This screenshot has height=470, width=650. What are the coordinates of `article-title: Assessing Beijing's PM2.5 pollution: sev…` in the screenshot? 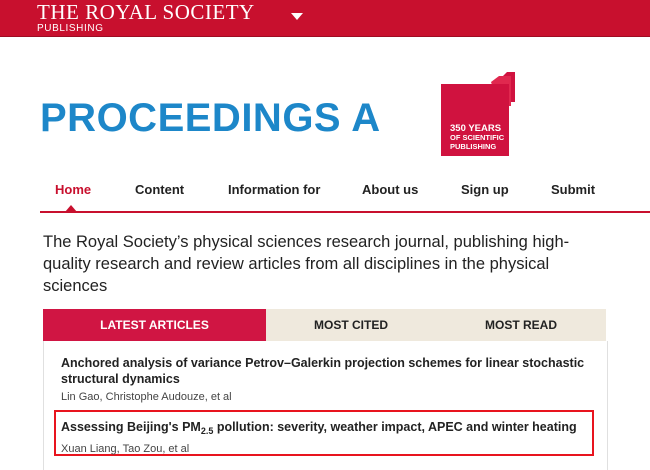 It's located at (326, 429).